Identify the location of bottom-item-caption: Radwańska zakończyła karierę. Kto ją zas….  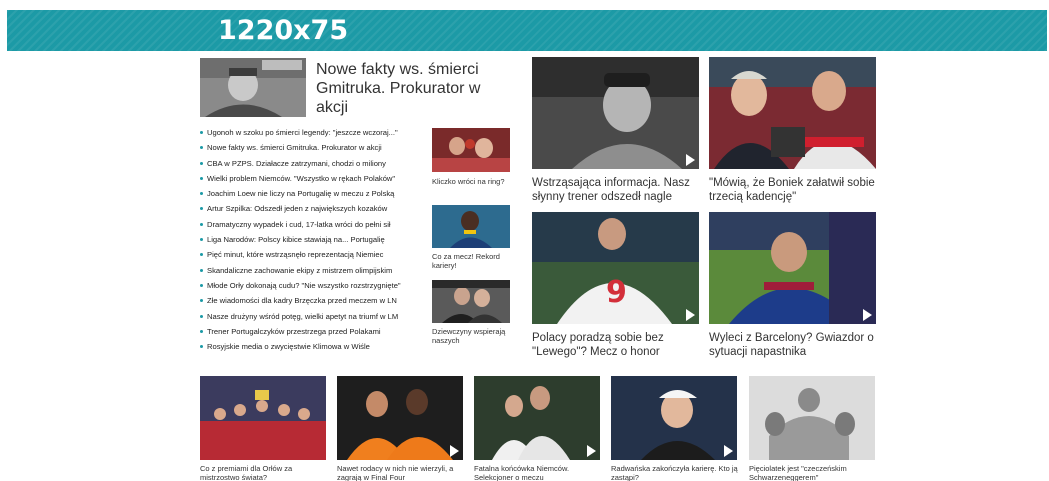
(676, 472).